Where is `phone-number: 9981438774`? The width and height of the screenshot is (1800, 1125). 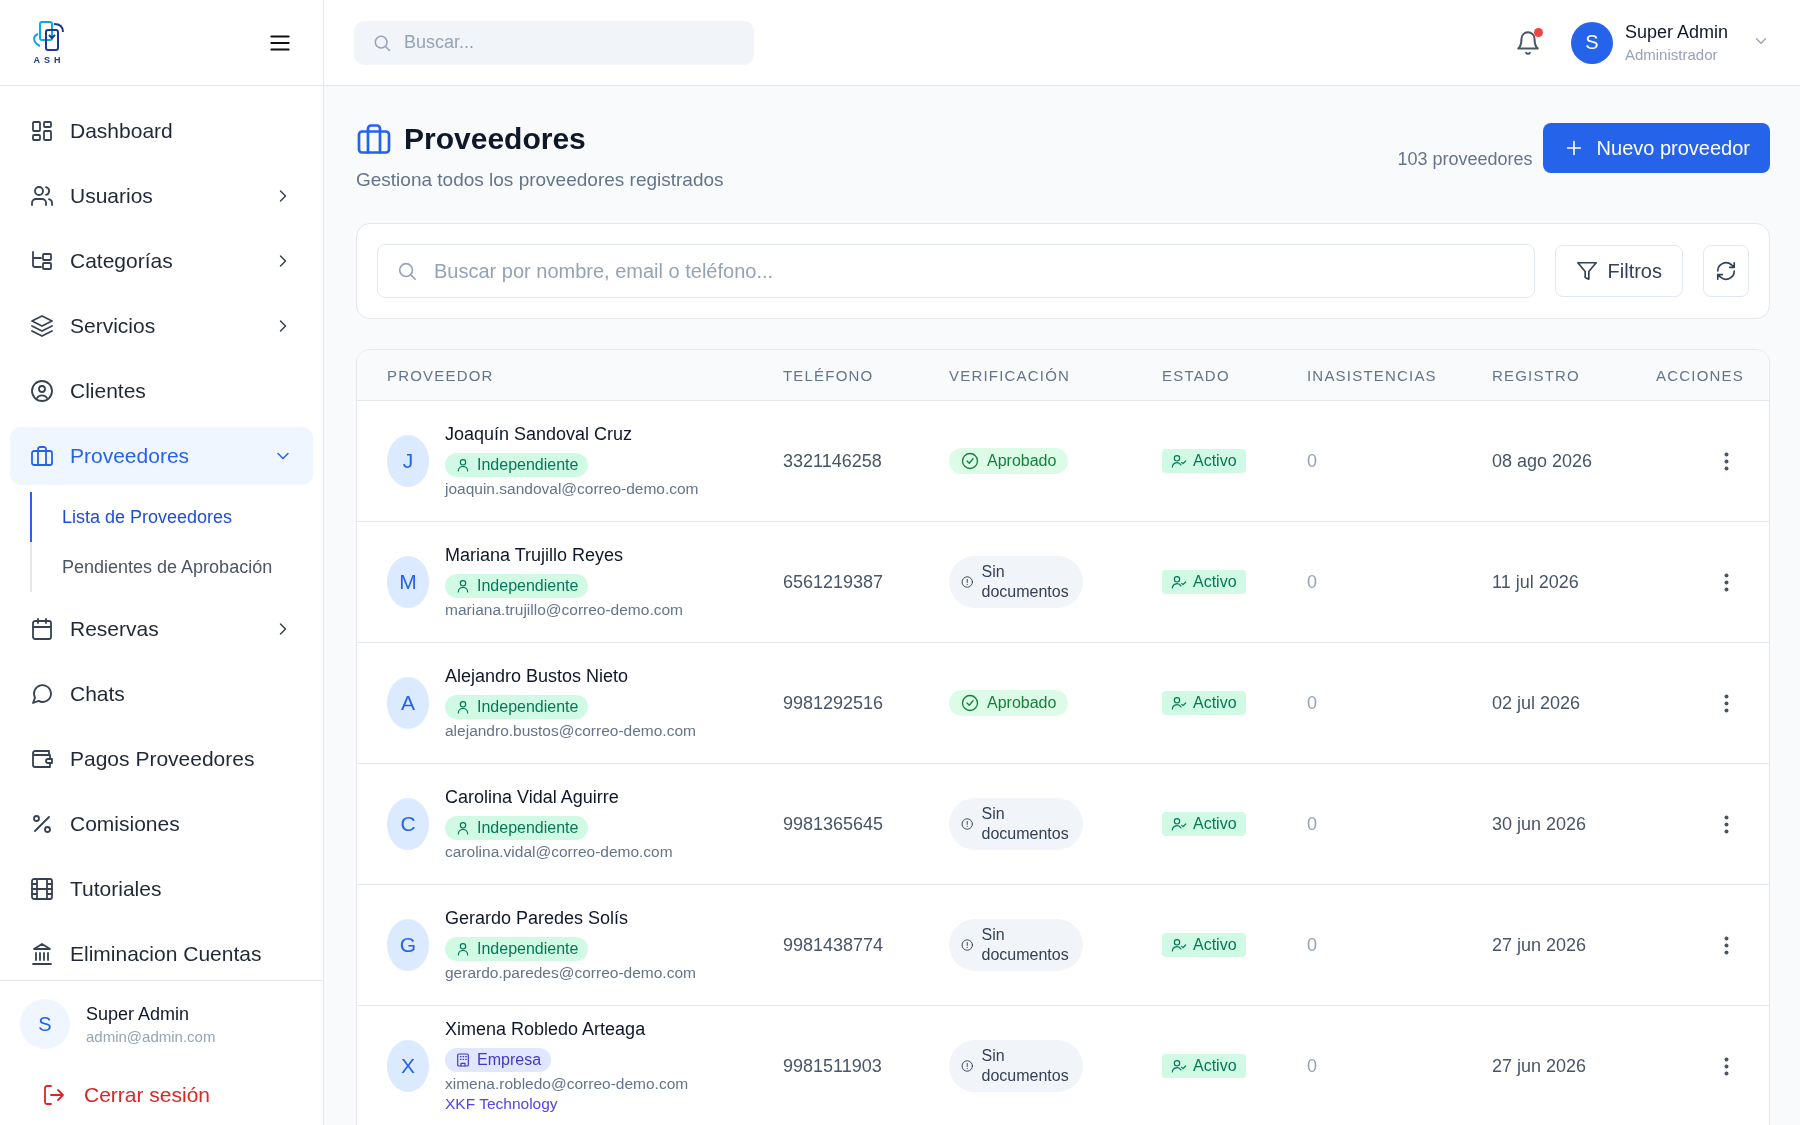 phone-number: 9981438774 is located at coordinates (833, 944).